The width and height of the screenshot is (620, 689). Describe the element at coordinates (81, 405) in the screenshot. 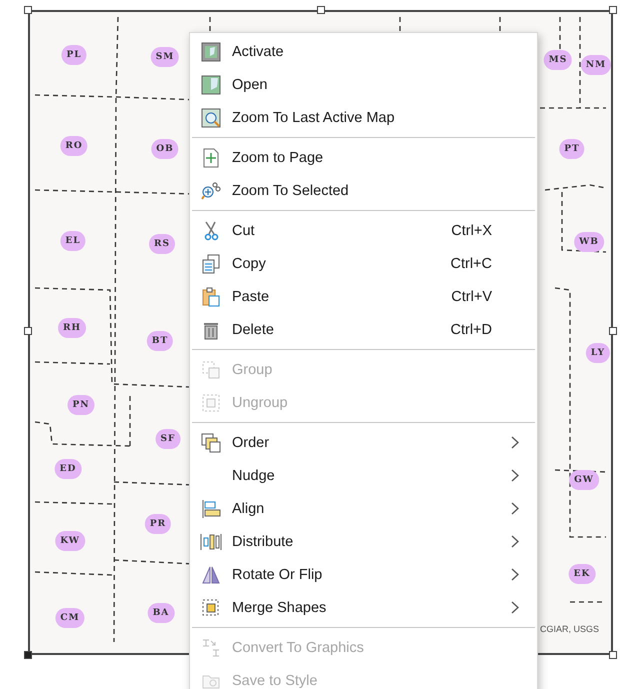

I see `map-label: PN` at that location.